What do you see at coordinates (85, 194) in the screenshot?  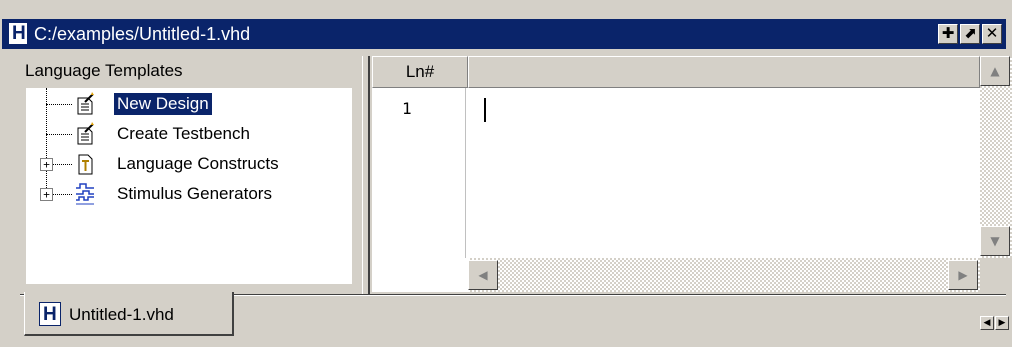 I see `waveform-icon` at bounding box center [85, 194].